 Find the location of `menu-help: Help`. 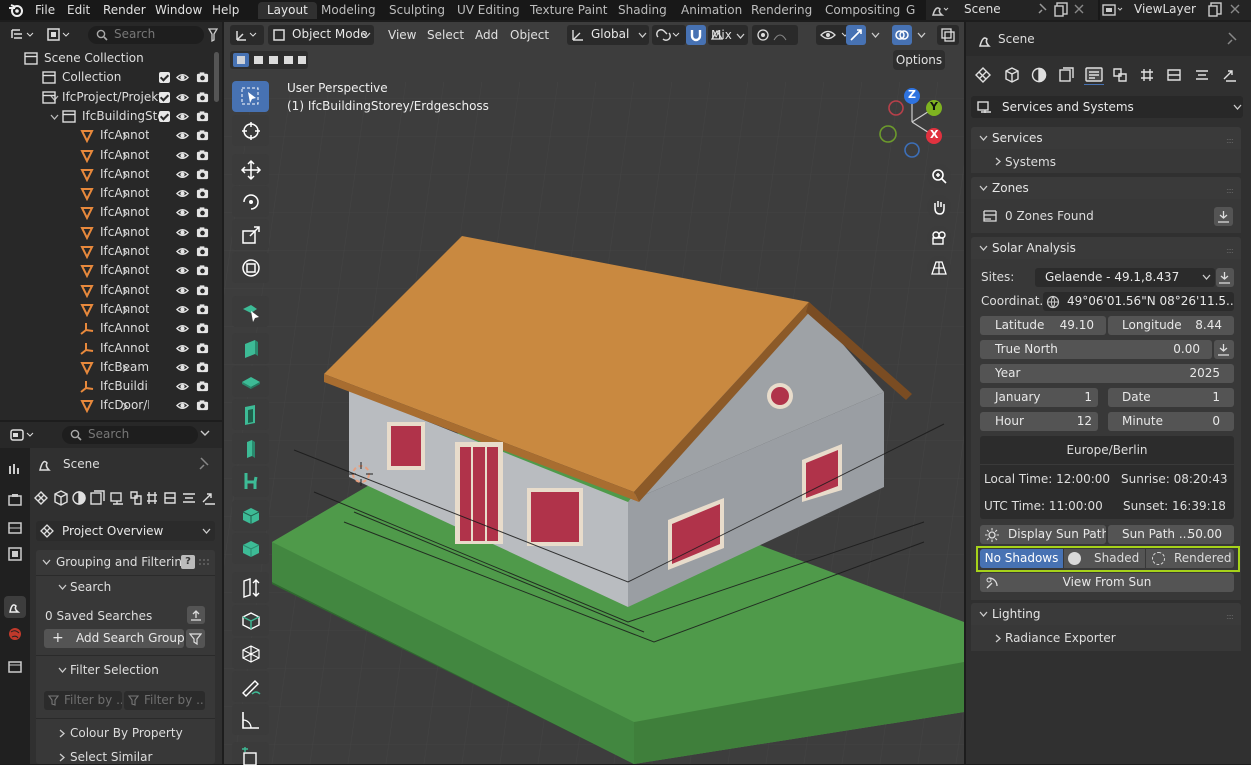

menu-help: Help is located at coordinates (225, 10).